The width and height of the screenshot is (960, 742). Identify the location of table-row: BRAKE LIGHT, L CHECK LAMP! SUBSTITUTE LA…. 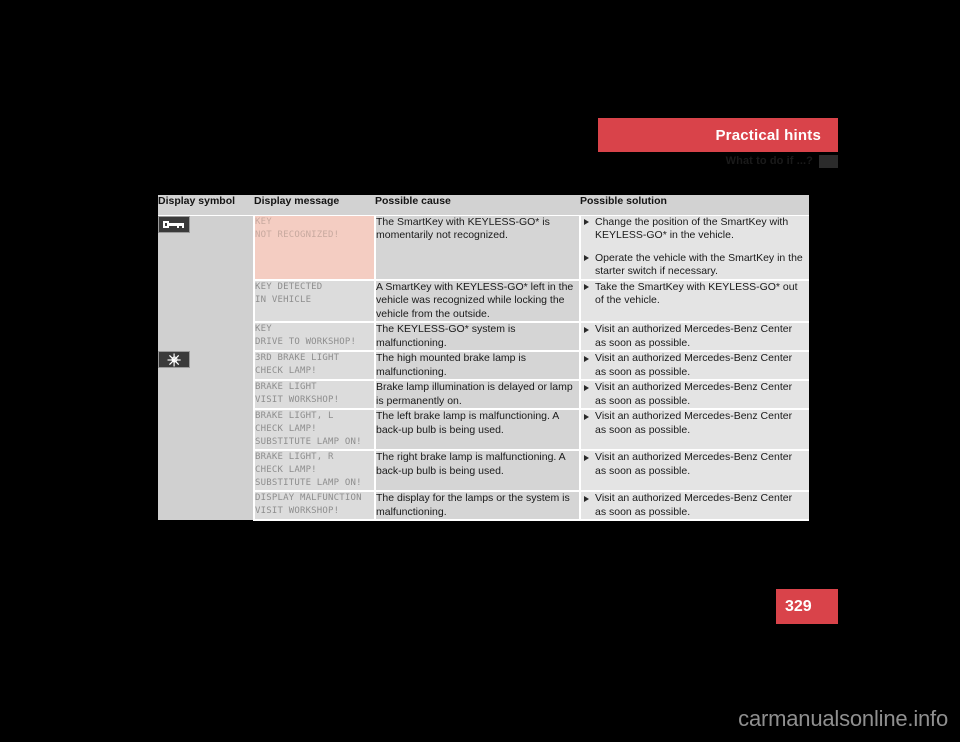
(483, 430).